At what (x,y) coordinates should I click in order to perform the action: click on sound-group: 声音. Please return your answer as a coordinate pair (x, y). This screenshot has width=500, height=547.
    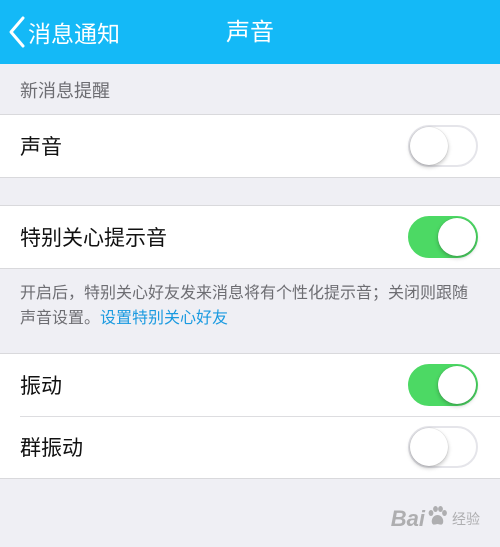
    Looking at the image, I should click on (250, 146).